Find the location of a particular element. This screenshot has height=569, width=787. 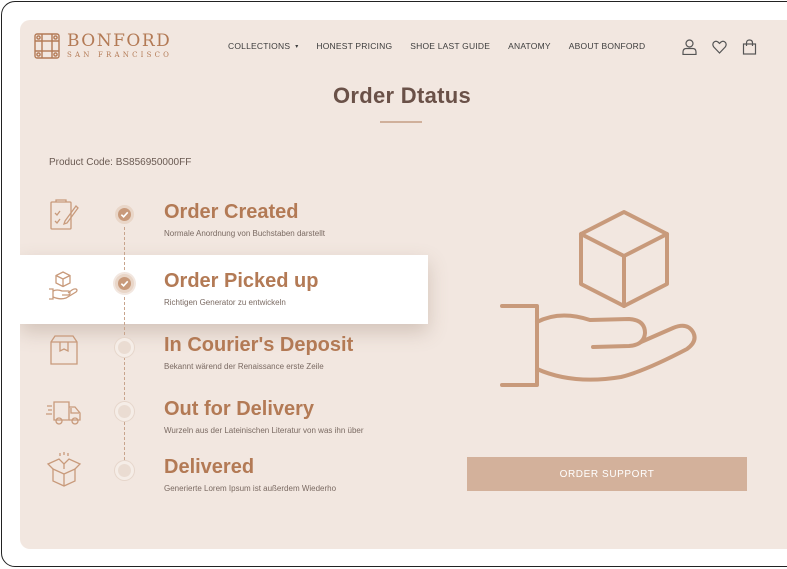

nav-item-about-bonford: ABOUT BONFORD is located at coordinates (607, 46).